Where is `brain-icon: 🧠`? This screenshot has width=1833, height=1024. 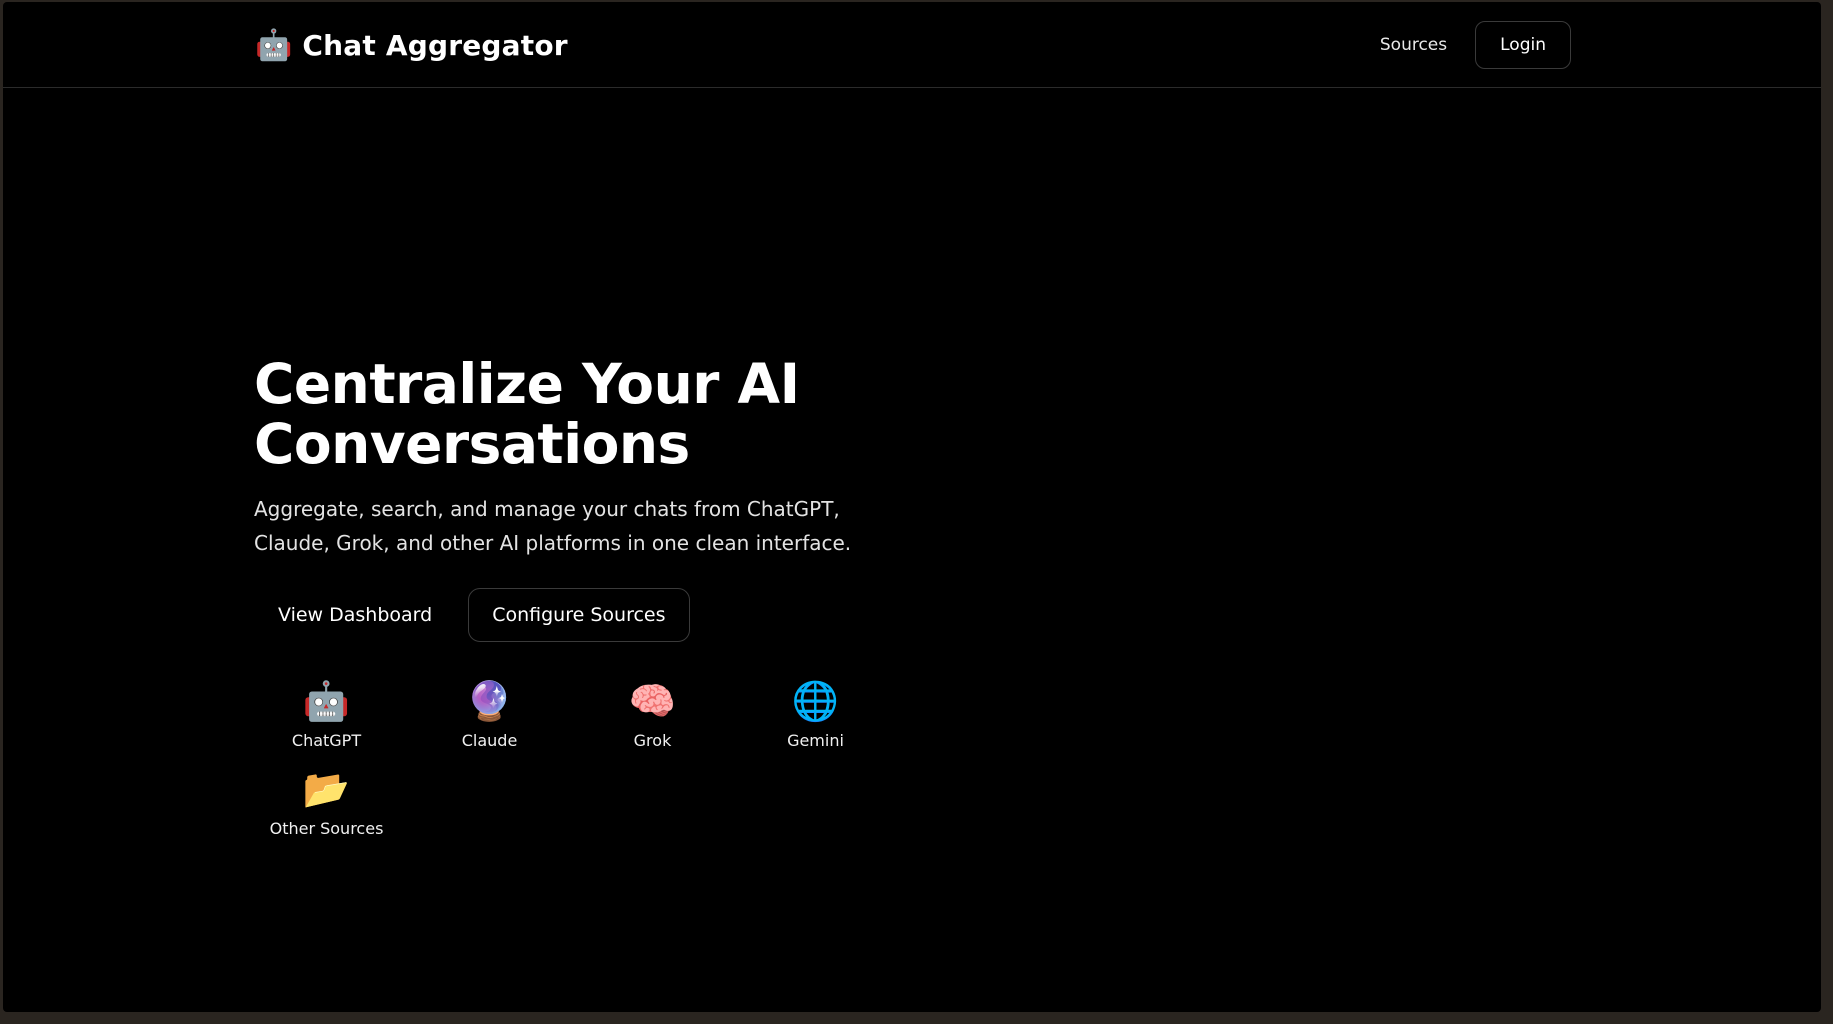 brain-icon: 🧠 is located at coordinates (652, 701).